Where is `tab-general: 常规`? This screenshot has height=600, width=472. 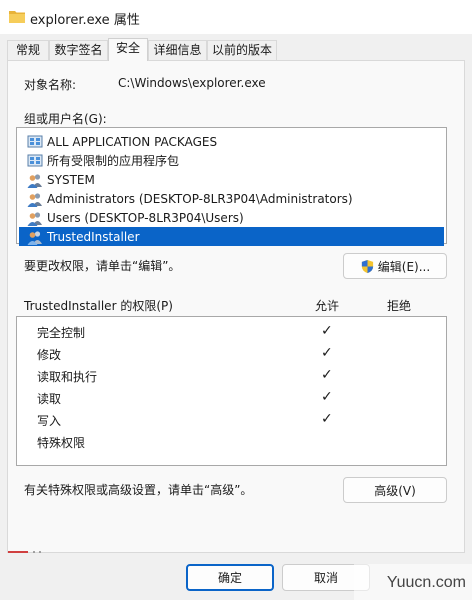 tab-general: 常规 is located at coordinates (28, 50).